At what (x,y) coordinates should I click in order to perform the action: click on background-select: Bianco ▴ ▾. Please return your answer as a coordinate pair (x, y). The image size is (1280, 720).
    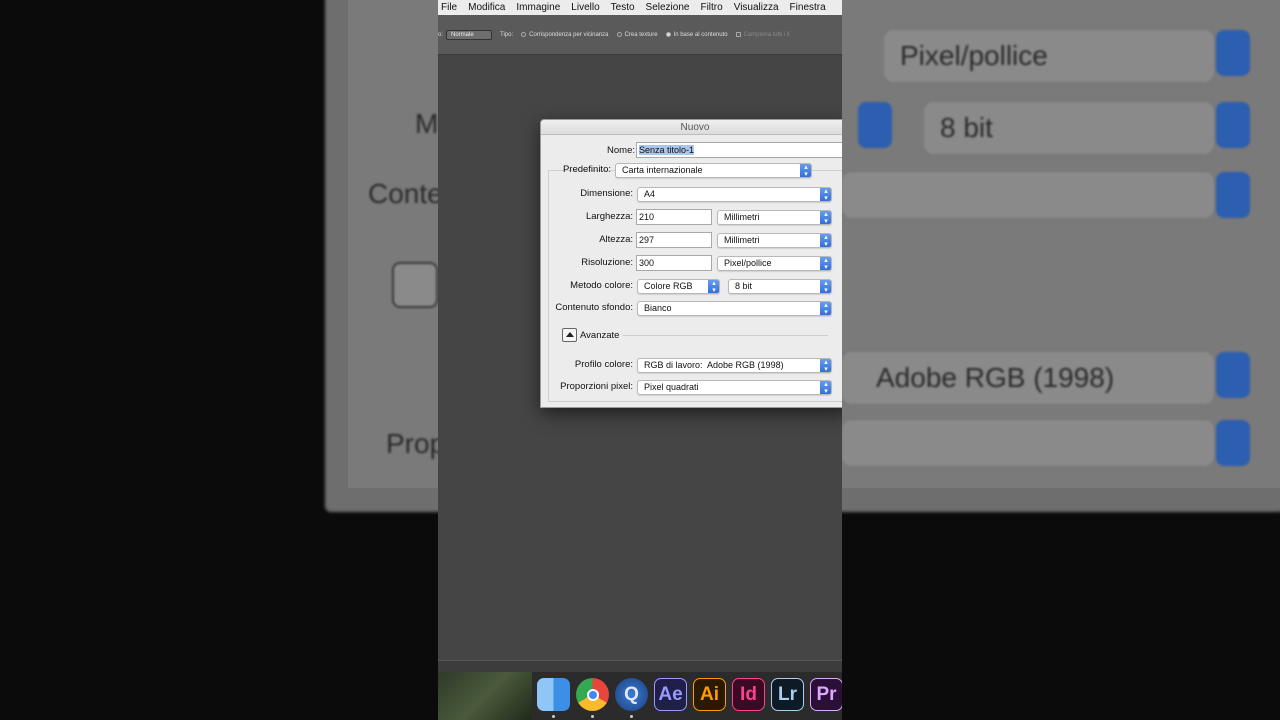
    Looking at the image, I should click on (734, 308).